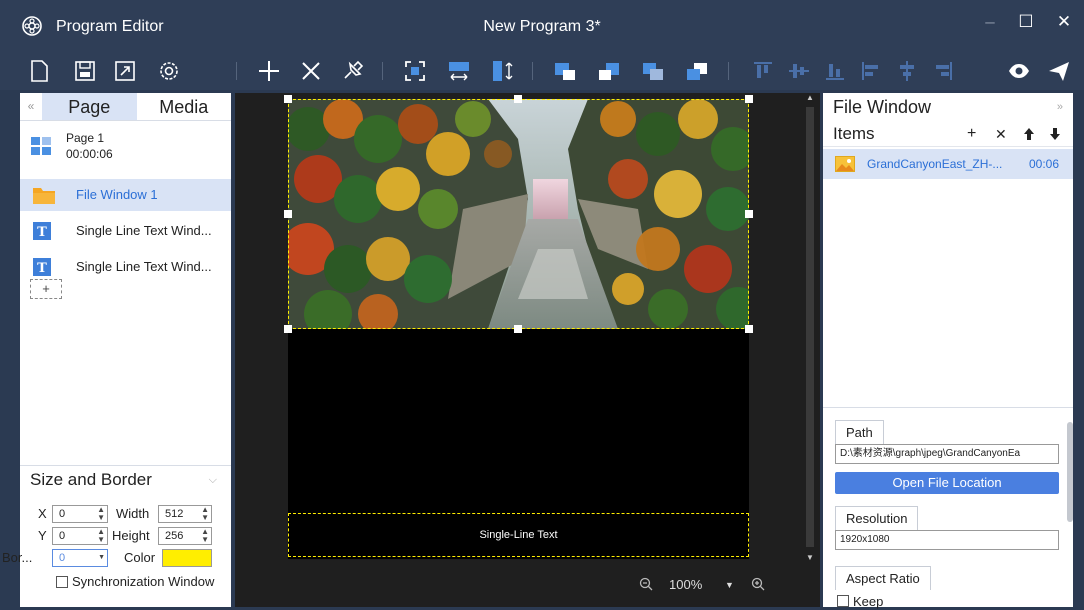 The image size is (1084, 610). What do you see at coordinates (503, 71) in the screenshot?
I see `stretch-vertical-icon` at bounding box center [503, 71].